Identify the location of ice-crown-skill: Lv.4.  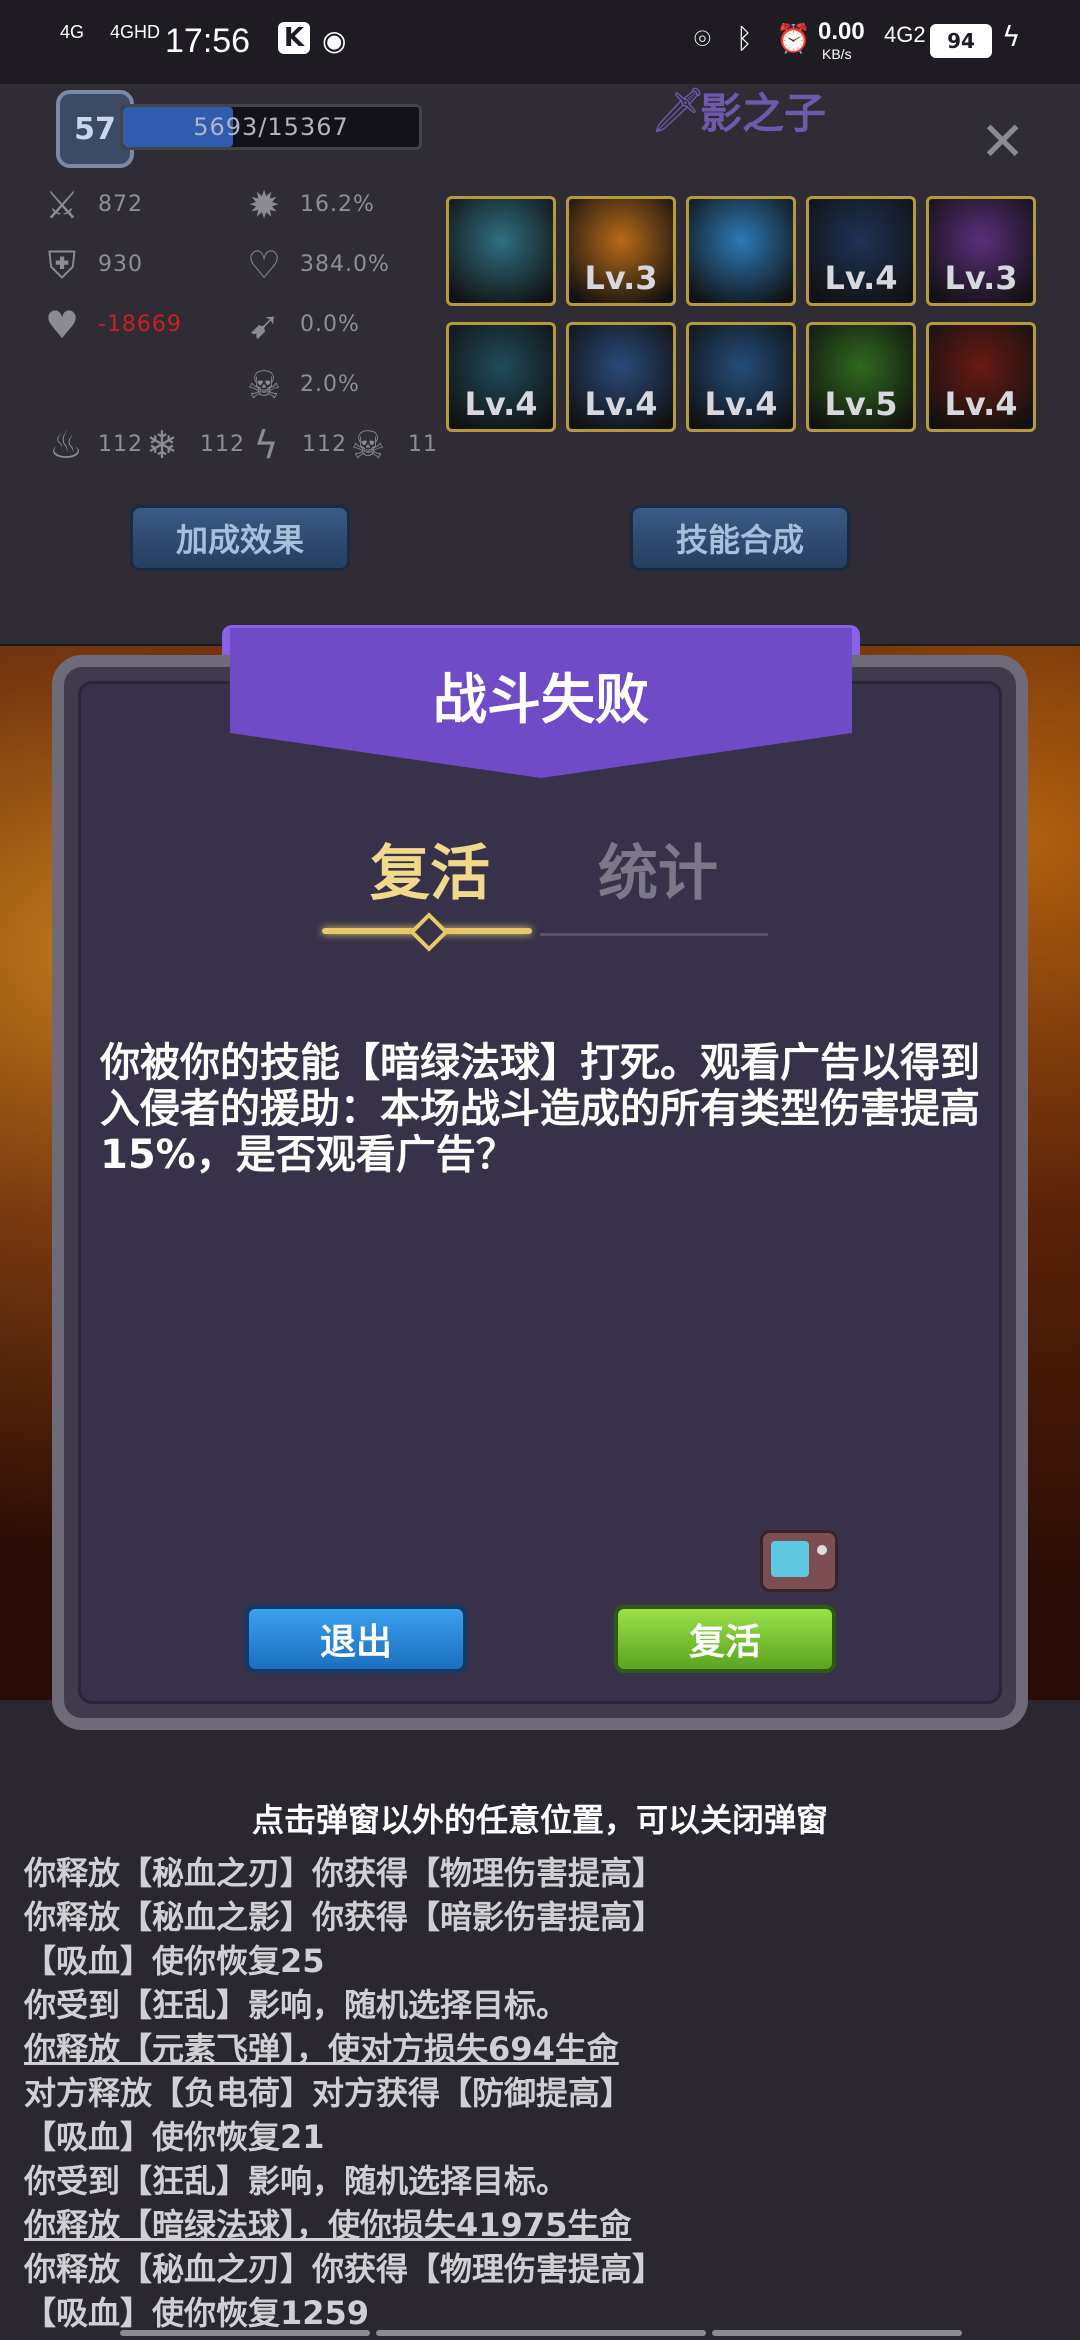
(621, 377).